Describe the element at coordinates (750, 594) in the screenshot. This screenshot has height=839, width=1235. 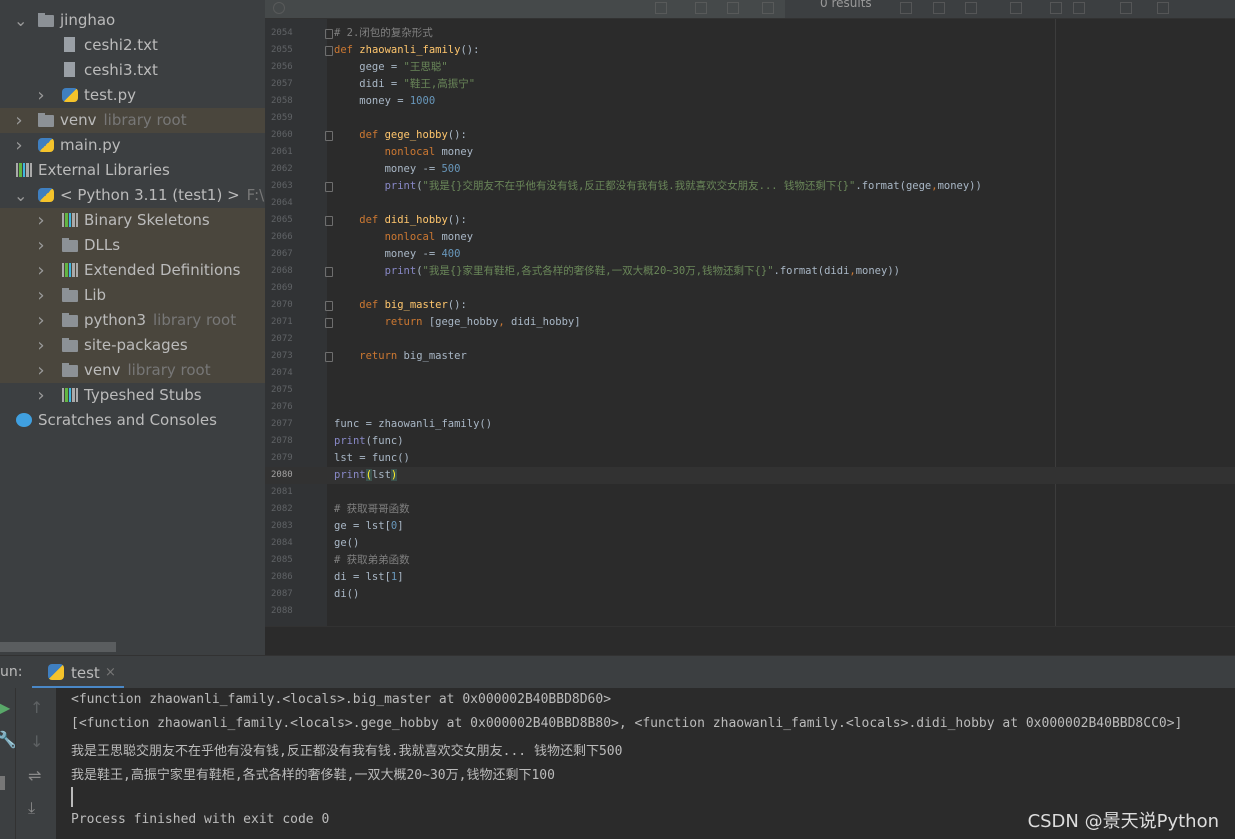
I see `code-line: 2087 di()` at that location.